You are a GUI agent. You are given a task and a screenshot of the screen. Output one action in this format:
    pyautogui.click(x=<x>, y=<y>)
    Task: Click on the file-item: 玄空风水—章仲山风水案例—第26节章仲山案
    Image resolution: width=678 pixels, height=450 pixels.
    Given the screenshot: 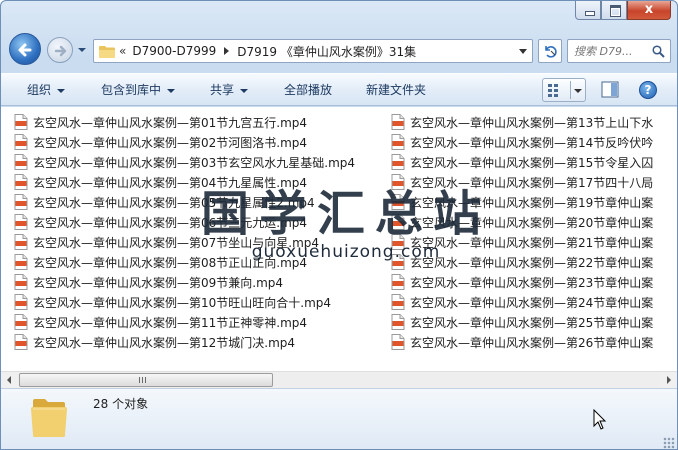 What is the action you would take?
    pyautogui.click(x=532, y=342)
    